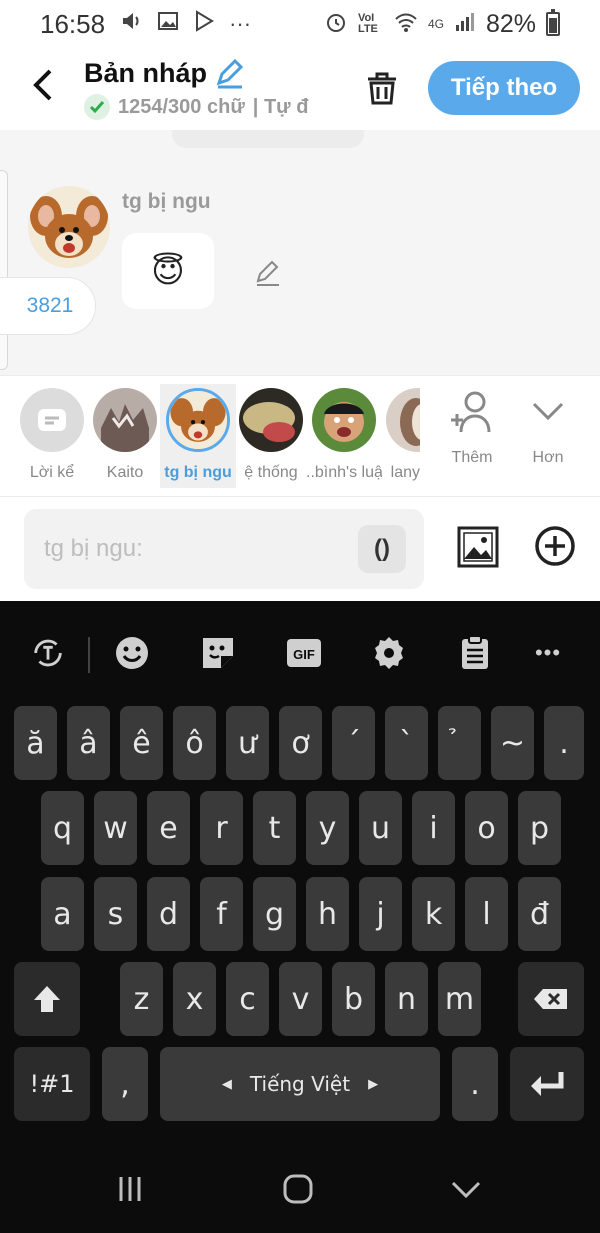 The width and height of the screenshot is (600, 1233). What do you see at coordinates (240, 23) in the screenshot?
I see `more-dots-icon: ···` at bounding box center [240, 23].